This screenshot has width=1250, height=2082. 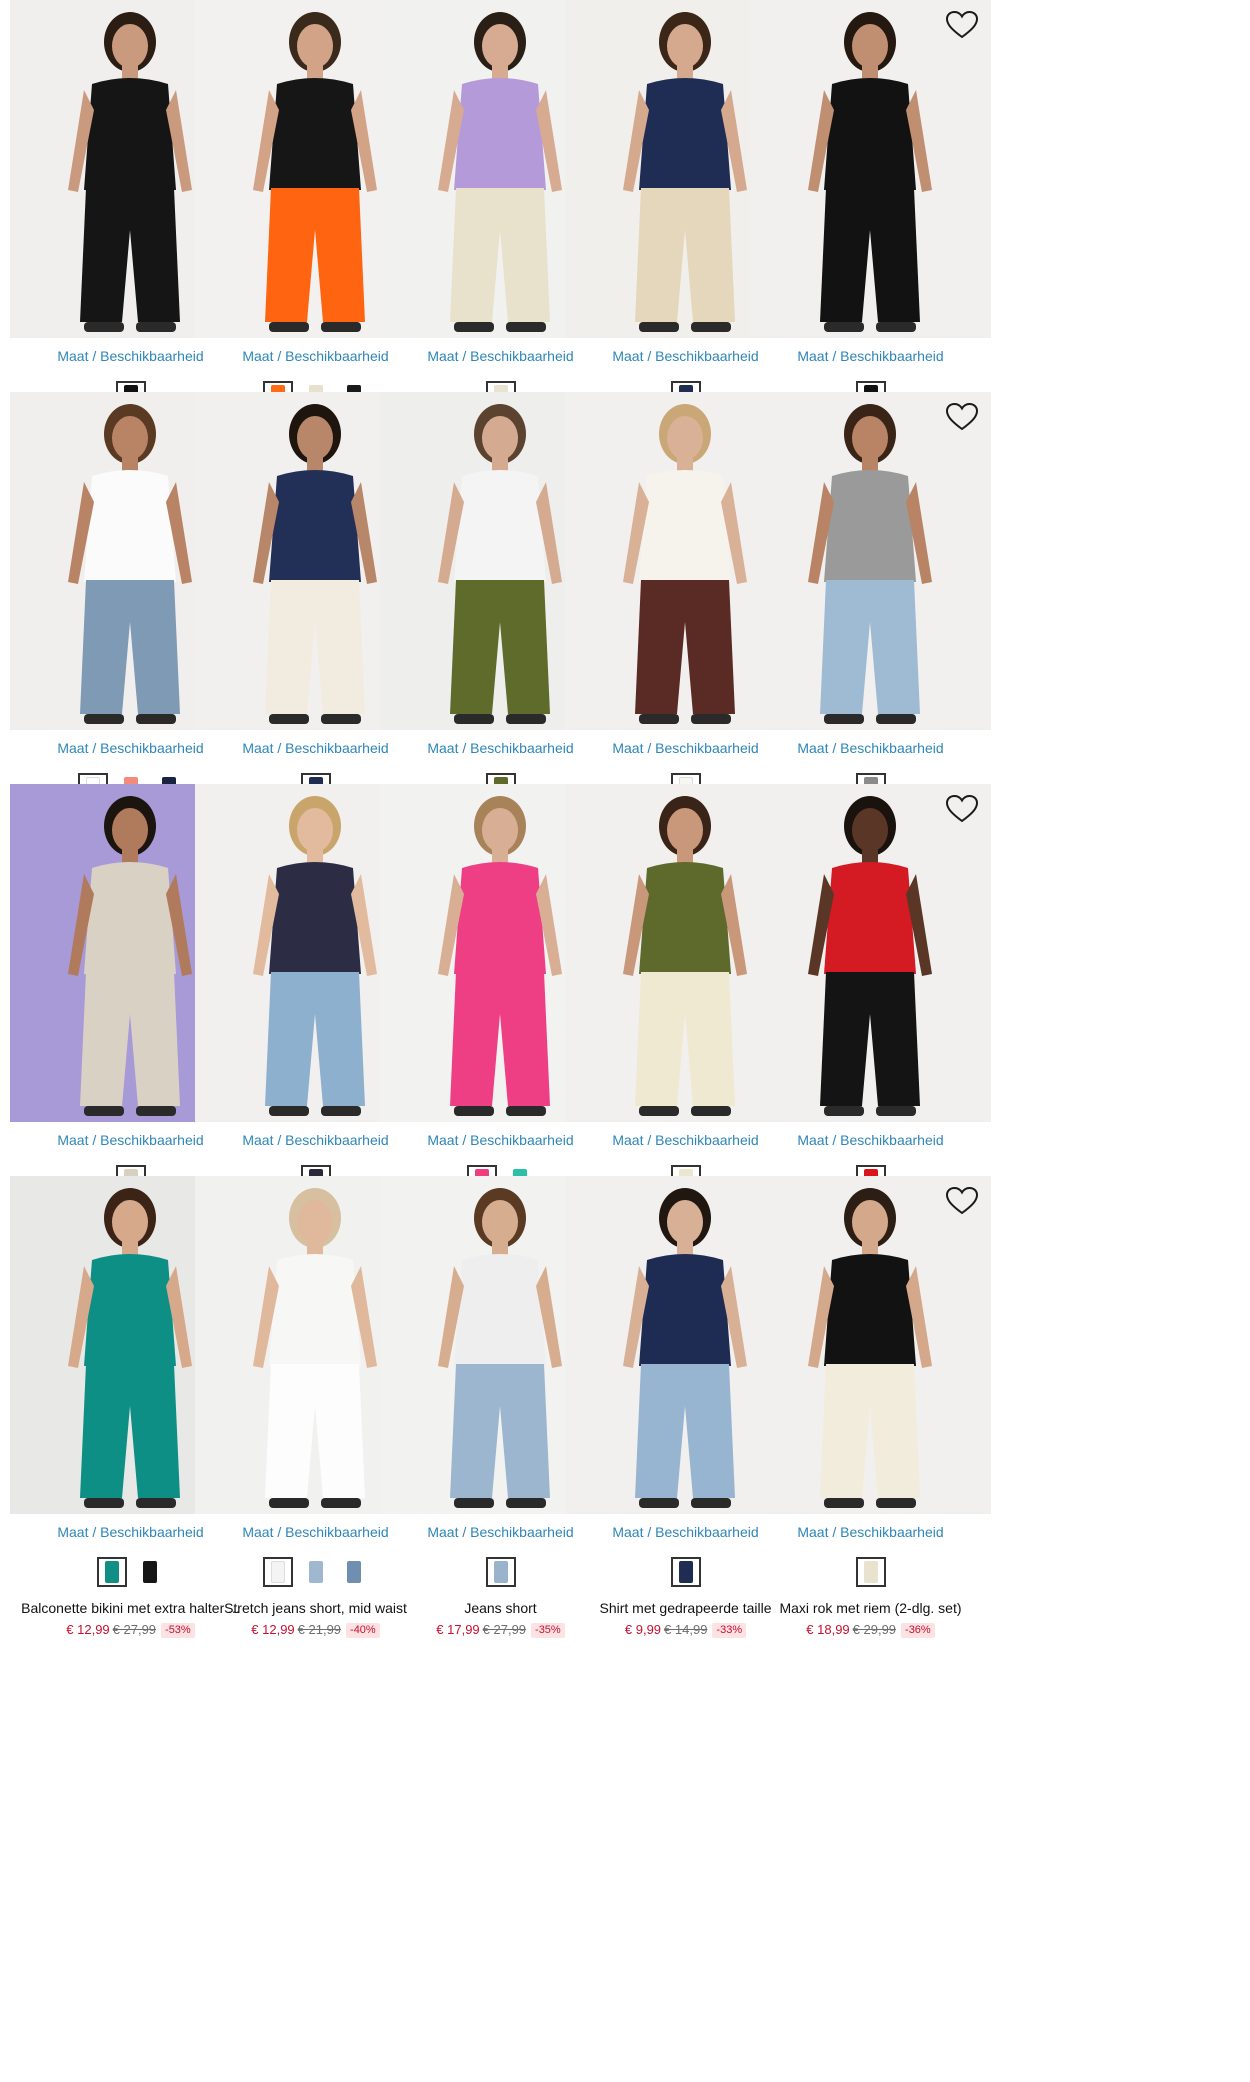 I want to click on sale-price: € 18,99, so click(x=828, y=1629).